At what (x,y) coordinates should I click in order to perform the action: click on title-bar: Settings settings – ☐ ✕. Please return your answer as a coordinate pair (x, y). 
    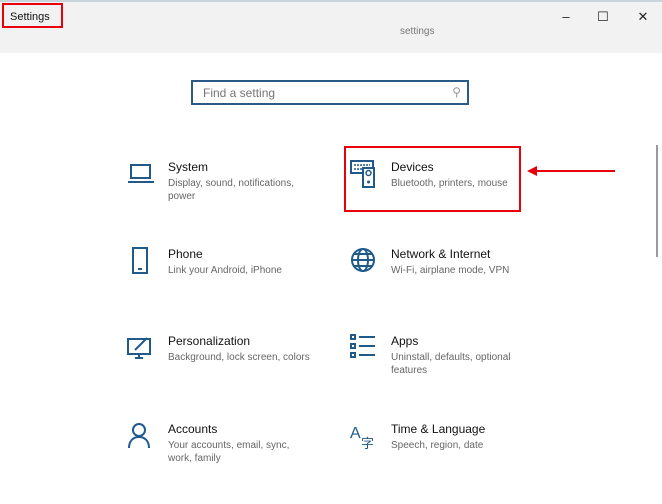
    Looking at the image, I should click on (331, 27).